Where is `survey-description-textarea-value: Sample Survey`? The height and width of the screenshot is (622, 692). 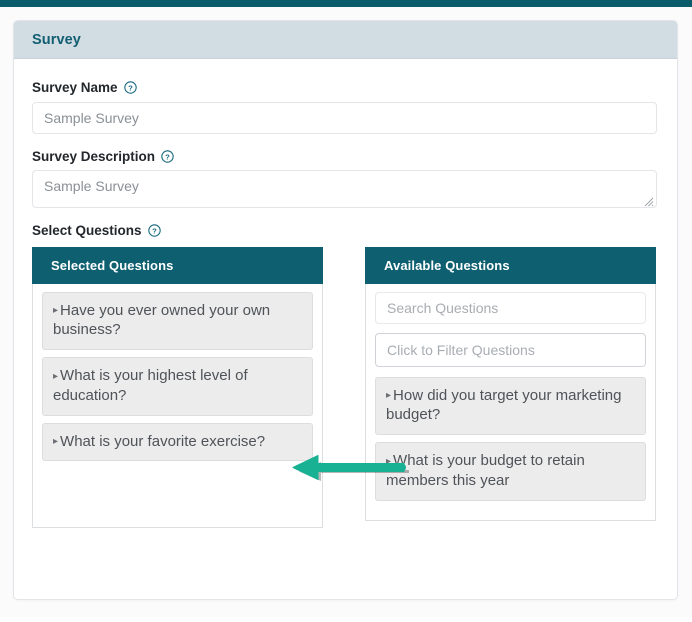
survey-description-textarea-value: Sample Survey is located at coordinates (91, 186).